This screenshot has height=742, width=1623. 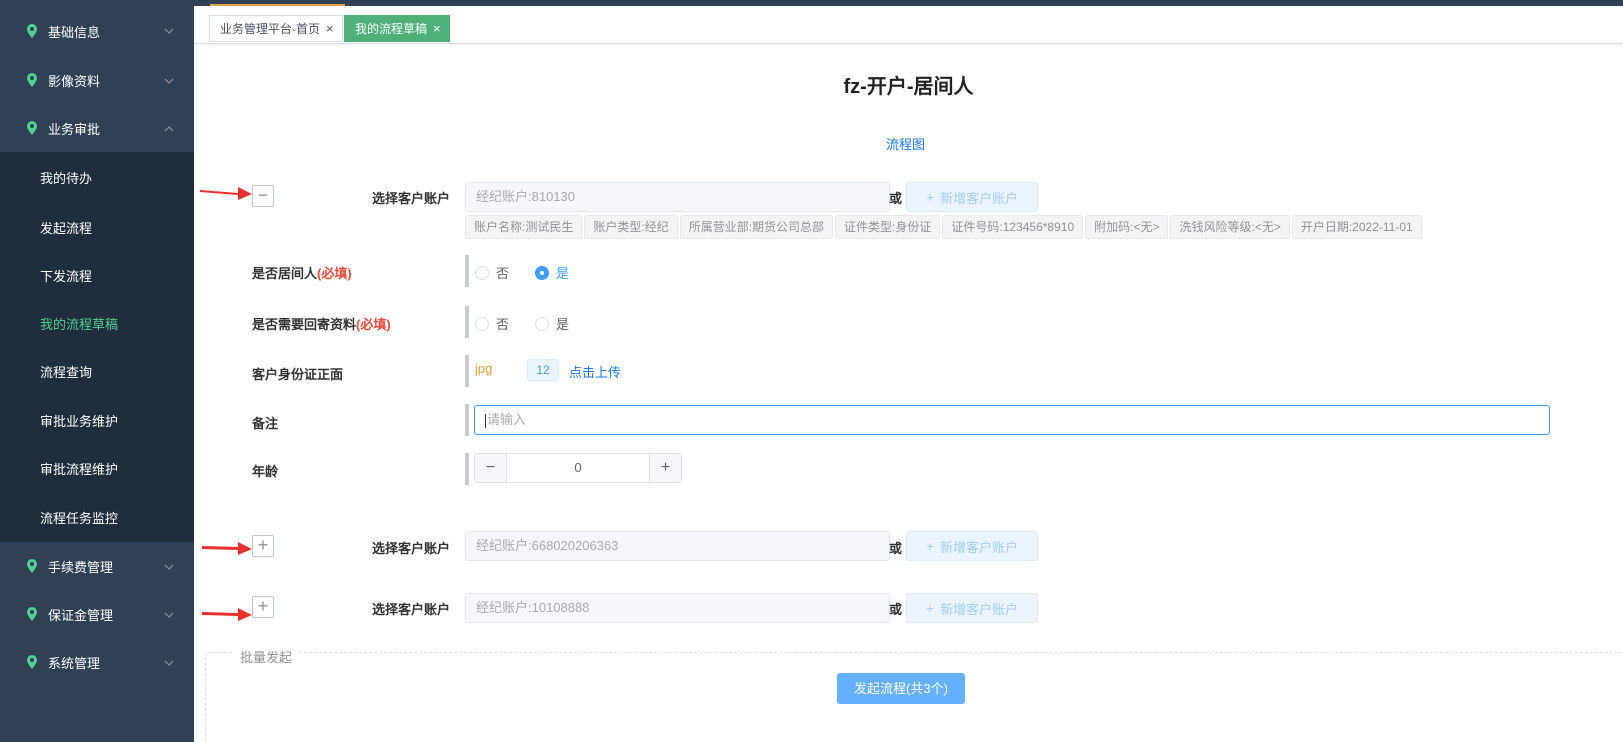 I want to click on account-input: 经纪账户:668020206363, so click(x=677, y=546).